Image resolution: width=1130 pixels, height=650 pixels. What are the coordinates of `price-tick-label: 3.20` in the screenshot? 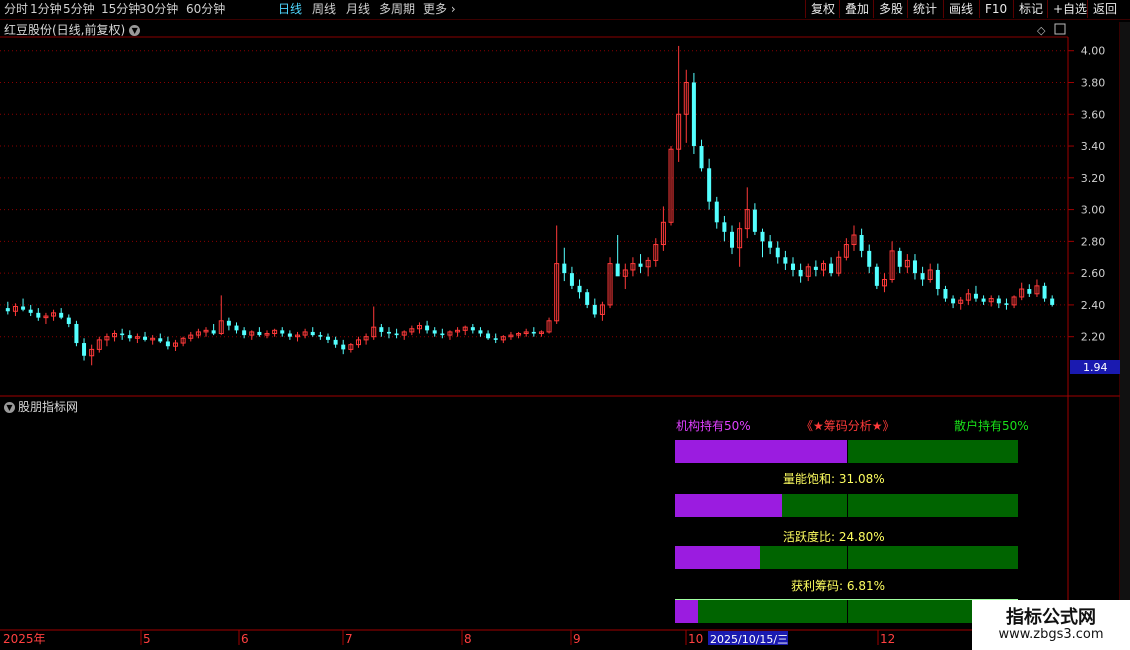 It's located at (1093, 178).